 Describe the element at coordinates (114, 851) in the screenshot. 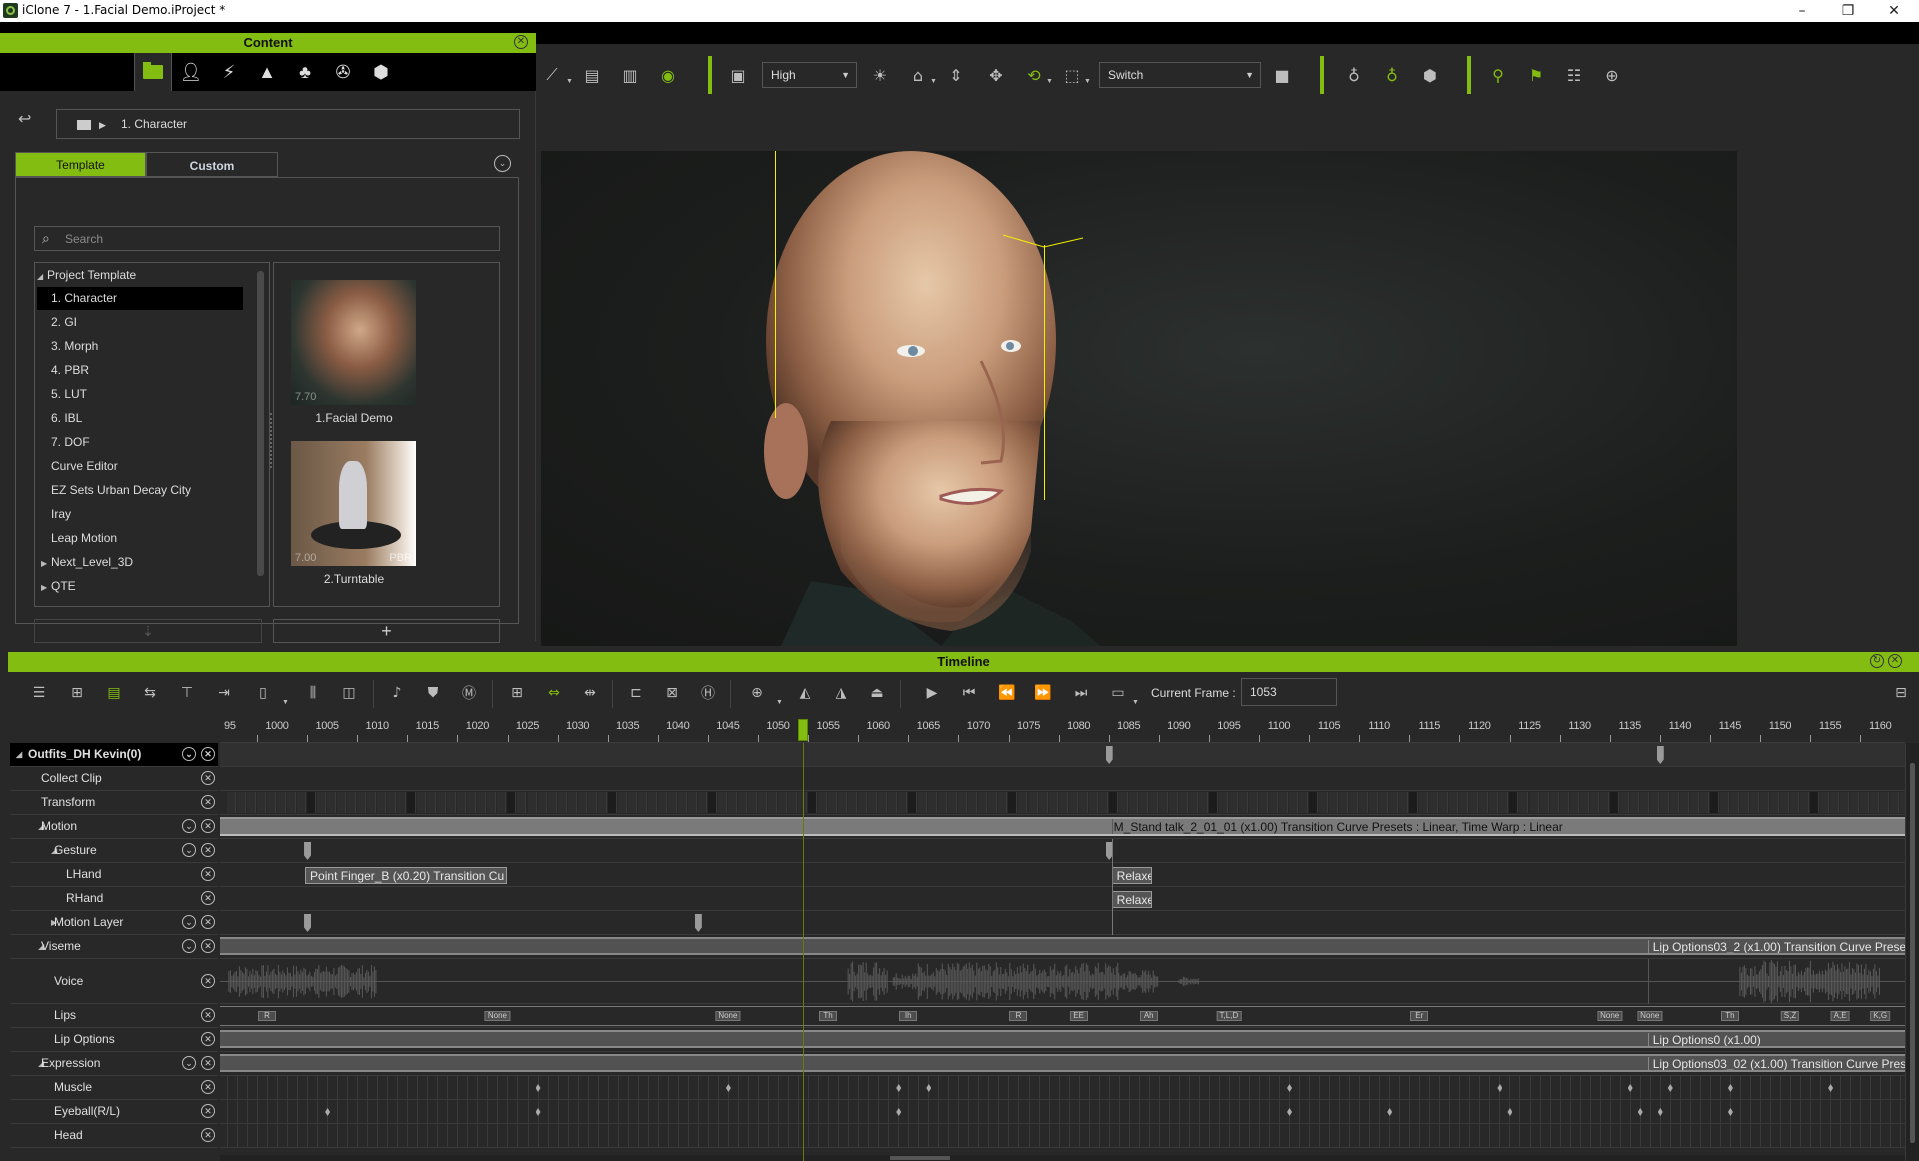

I see `track-row-gesture: ◢ Gesture ⌄ ✕` at that location.